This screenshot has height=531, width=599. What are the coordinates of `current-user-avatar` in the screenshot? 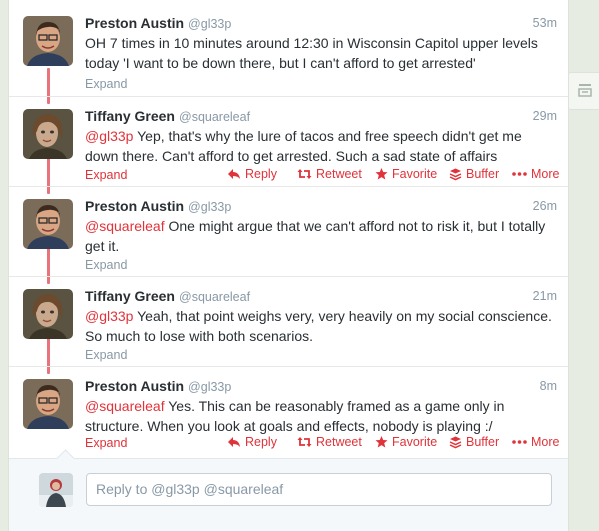 It's located at (56, 490).